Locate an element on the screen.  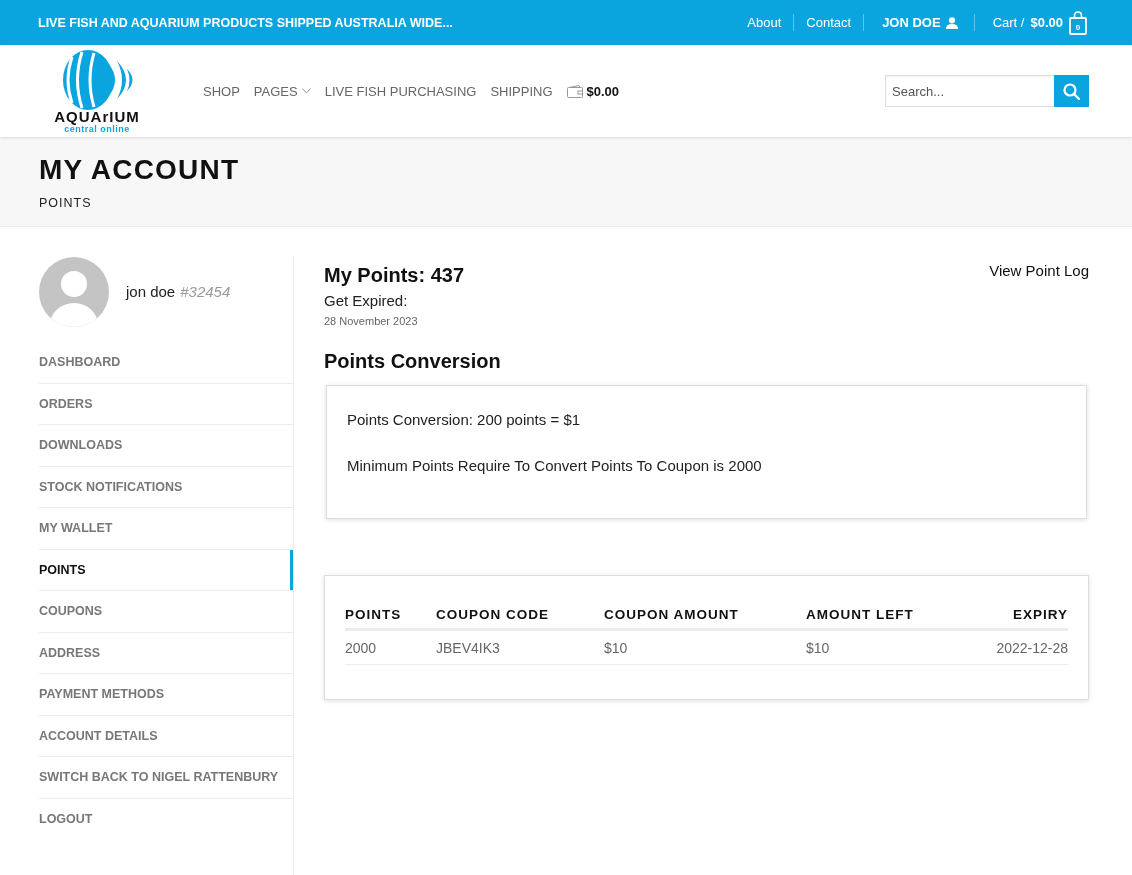
sidebar-item: ADDRESS is located at coordinates (166, 653).